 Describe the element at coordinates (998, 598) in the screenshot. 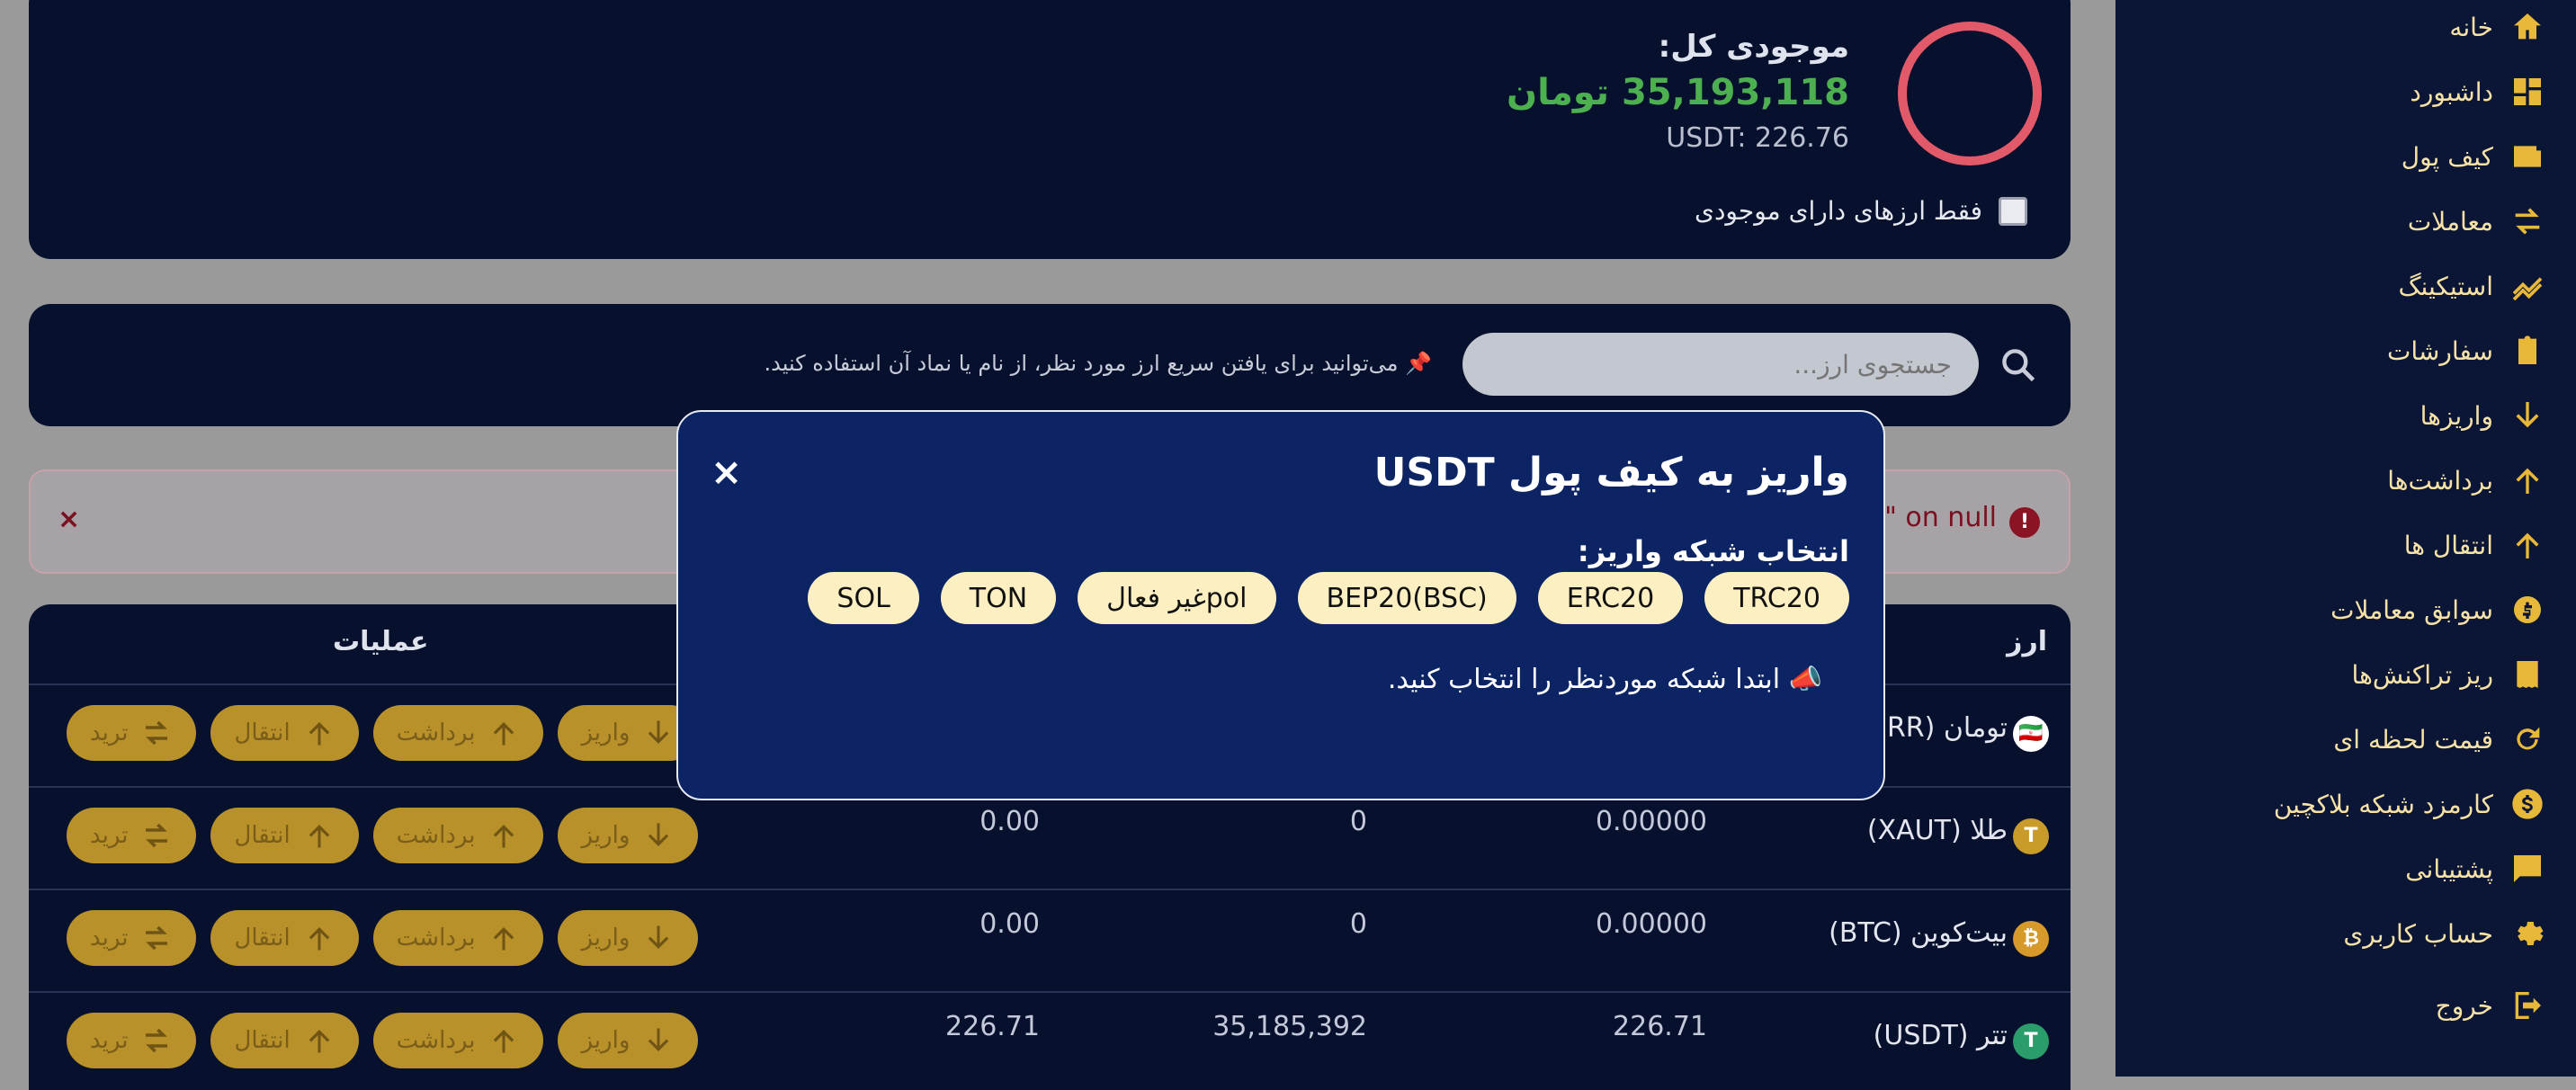

I see `network-option: TON` at that location.